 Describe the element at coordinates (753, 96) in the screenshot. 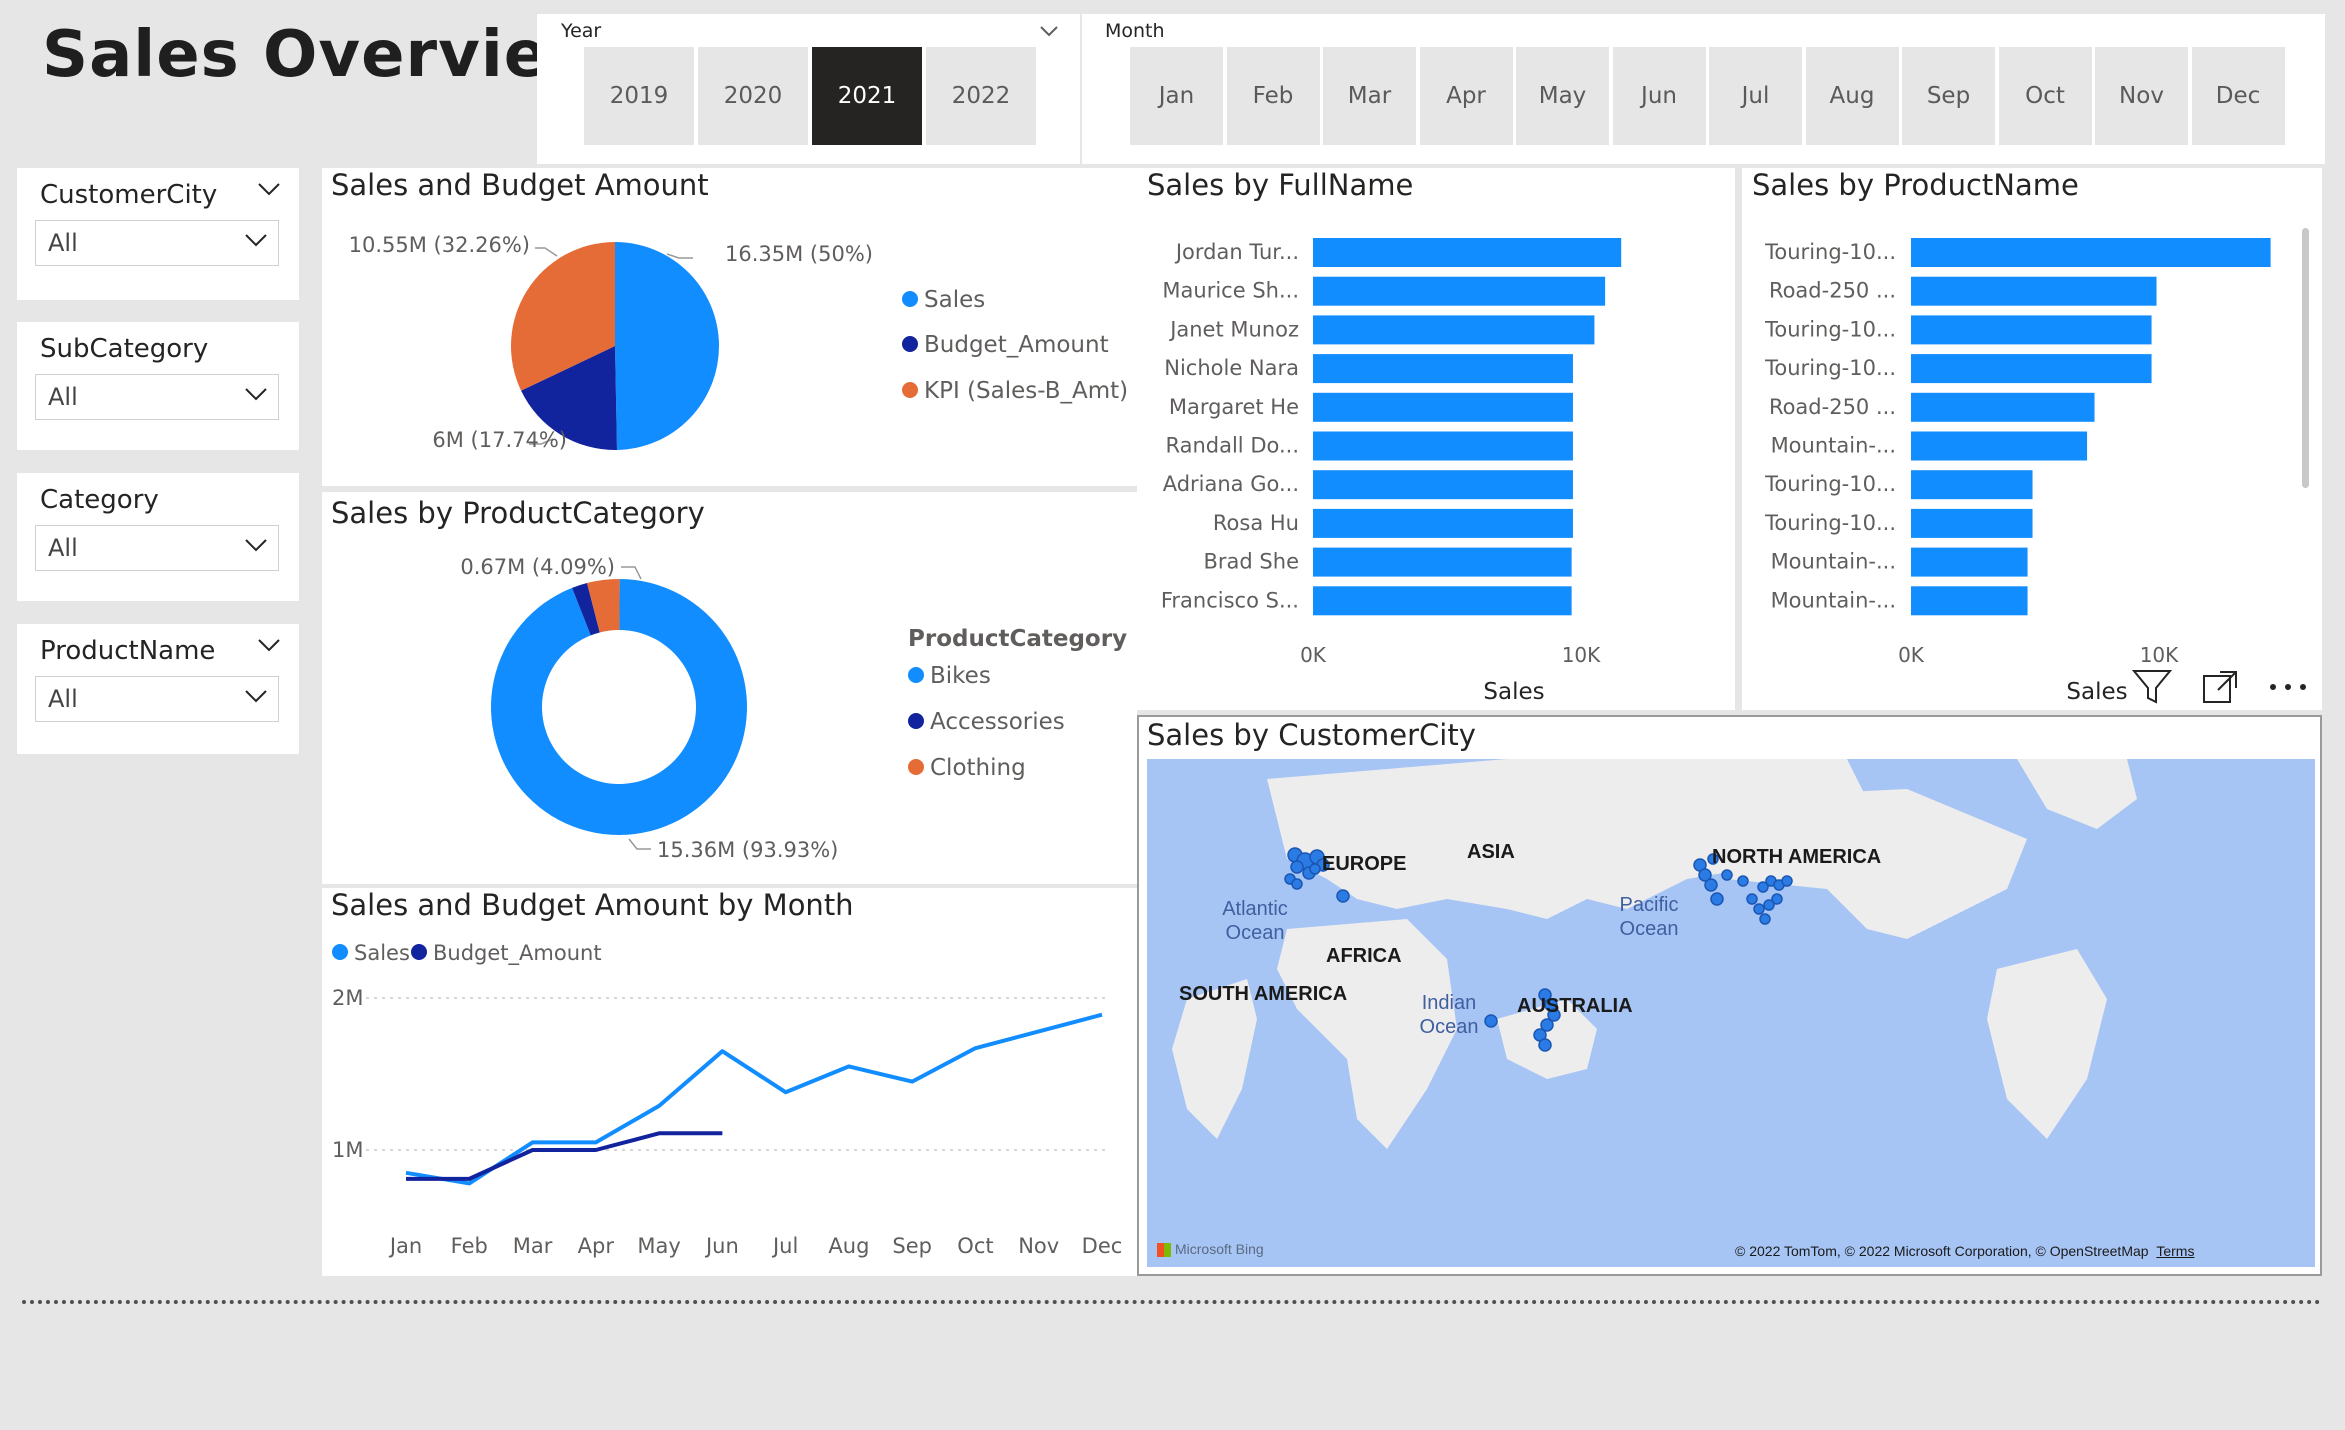

I see `year-option-2020: 2020` at that location.